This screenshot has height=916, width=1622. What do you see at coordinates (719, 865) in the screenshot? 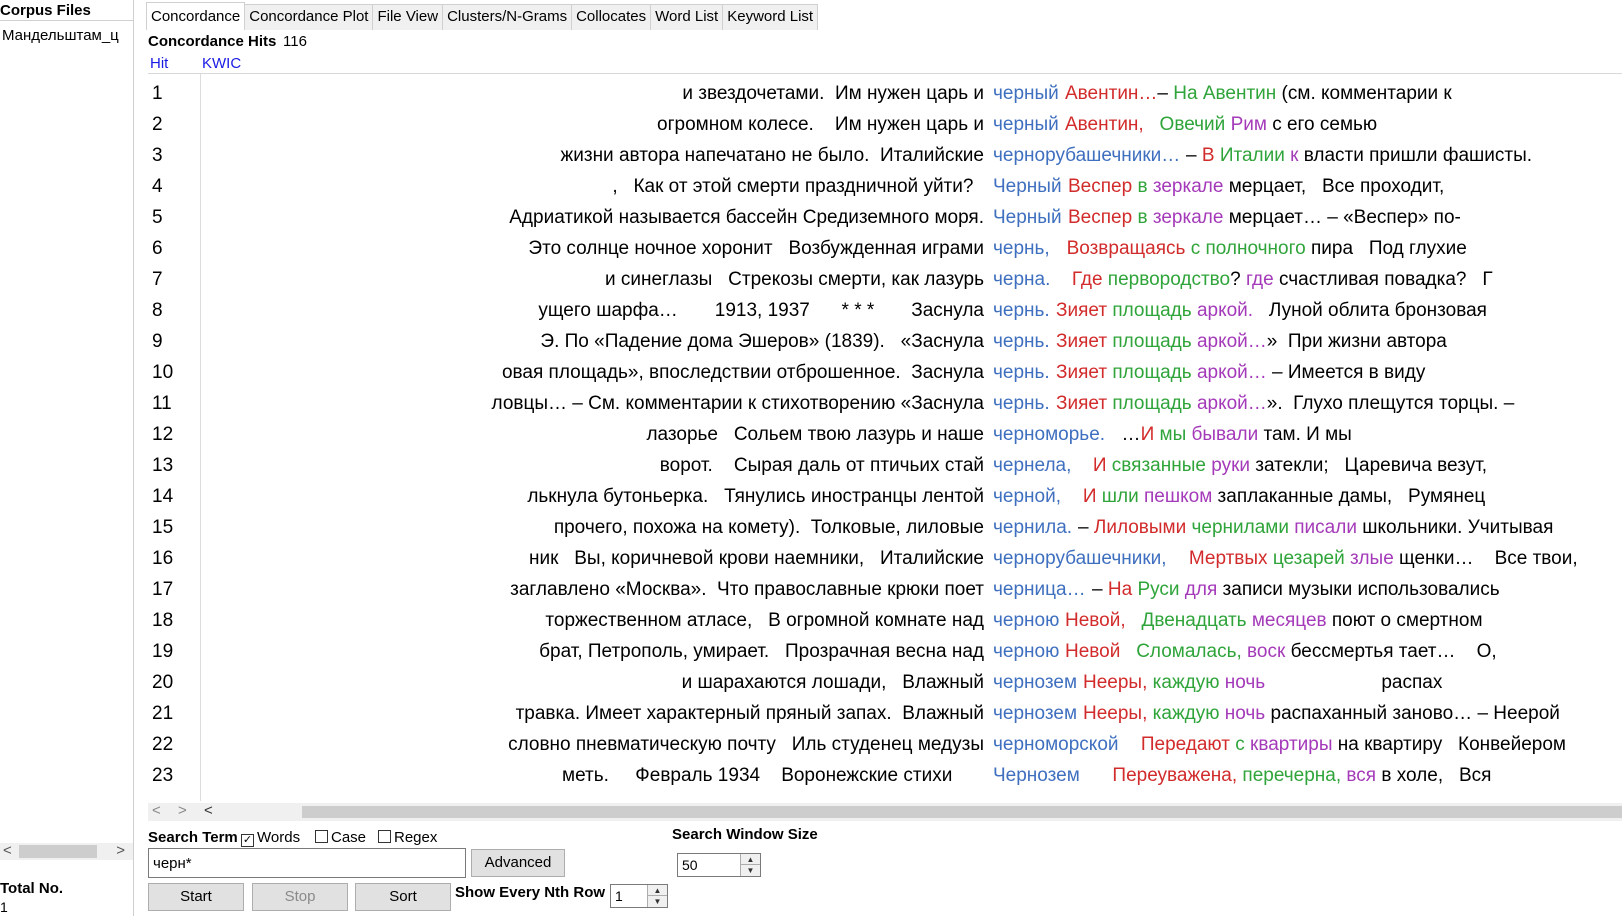
I see `search-window-size-spinner: 50 ▲ ▼` at bounding box center [719, 865].